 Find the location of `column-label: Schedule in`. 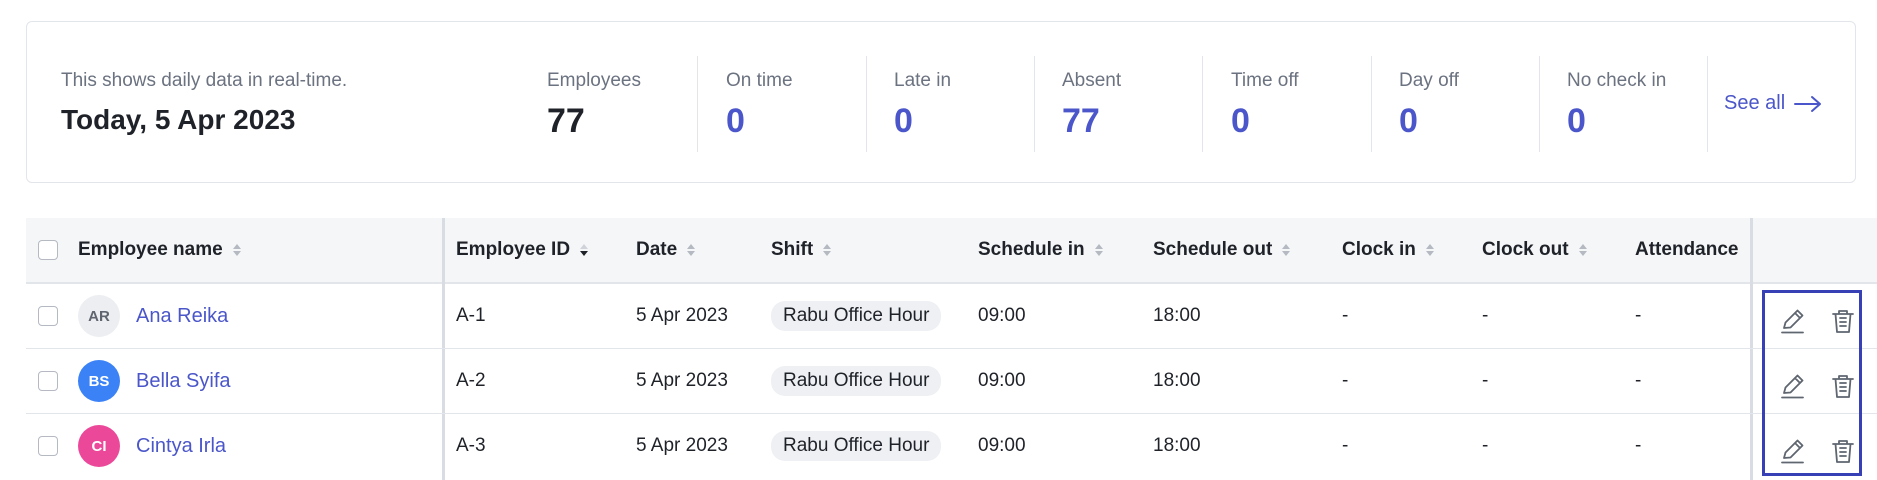

column-label: Schedule in is located at coordinates (1031, 249).